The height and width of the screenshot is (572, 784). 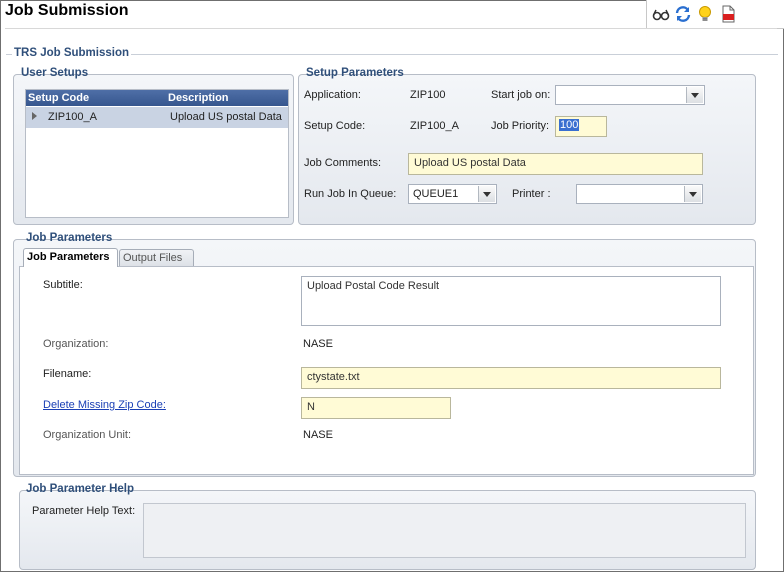 What do you see at coordinates (444, 530) in the screenshot?
I see `parameter-help-textarea` at bounding box center [444, 530].